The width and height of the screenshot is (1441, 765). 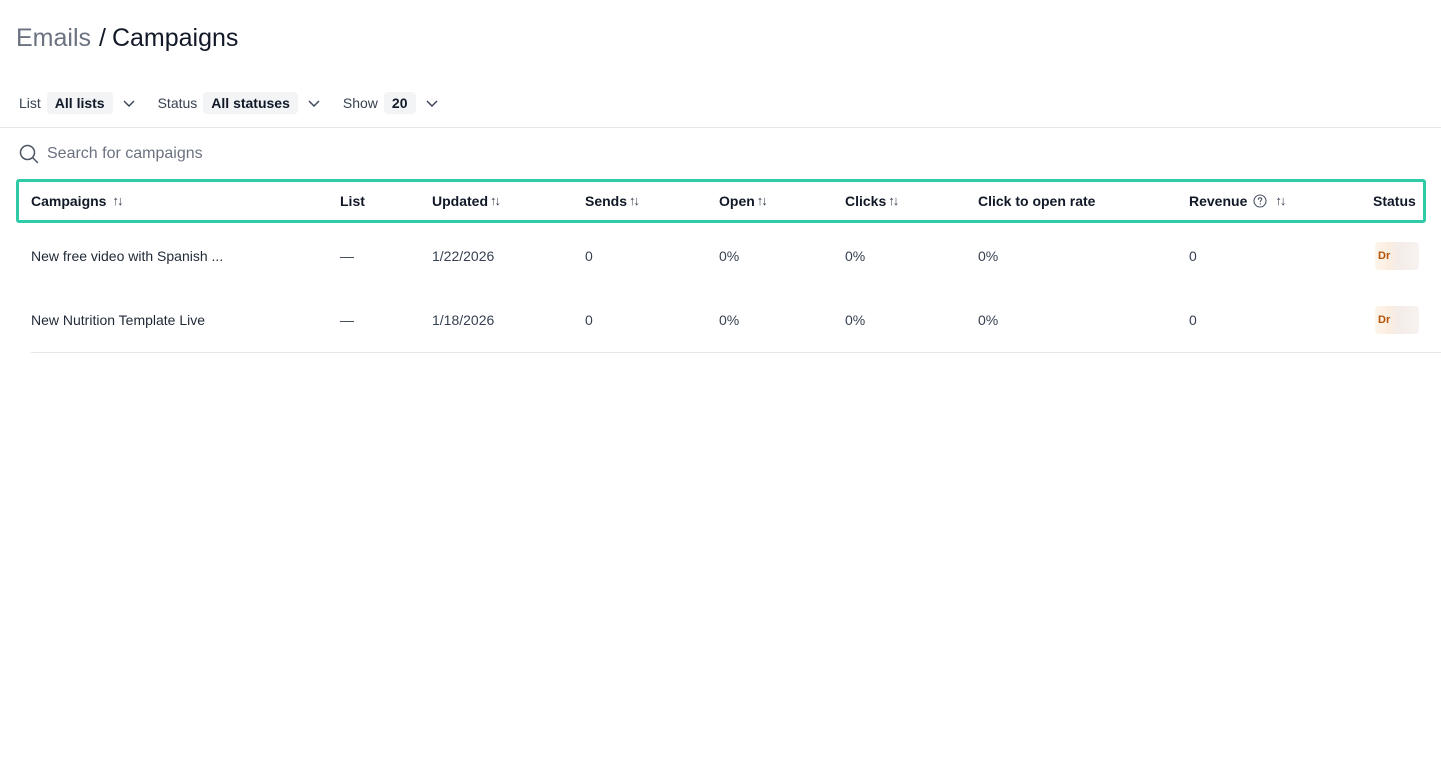 I want to click on column-header-list-label: List, so click(x=352, y=201).